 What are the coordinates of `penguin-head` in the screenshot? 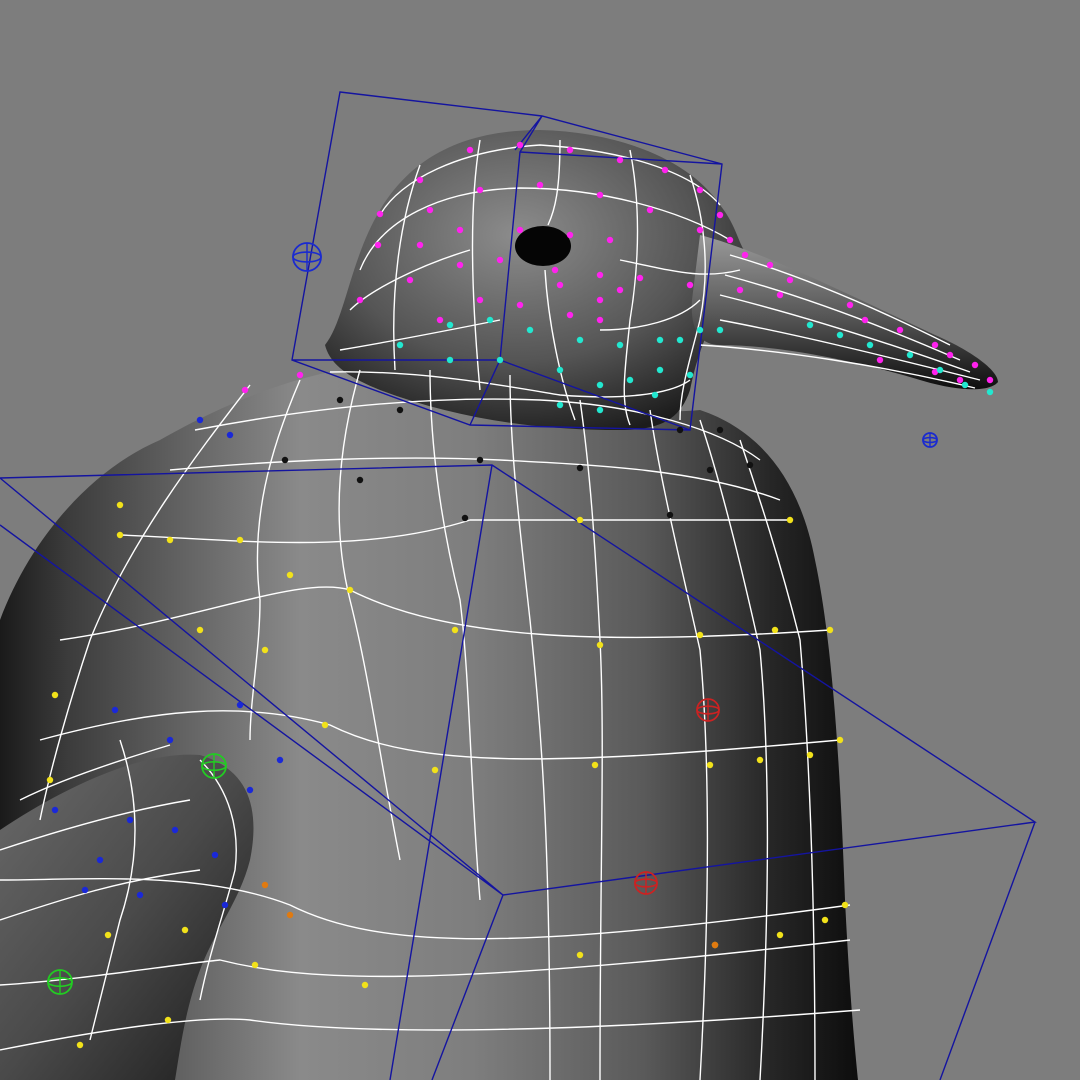 It's located at (538, 280).